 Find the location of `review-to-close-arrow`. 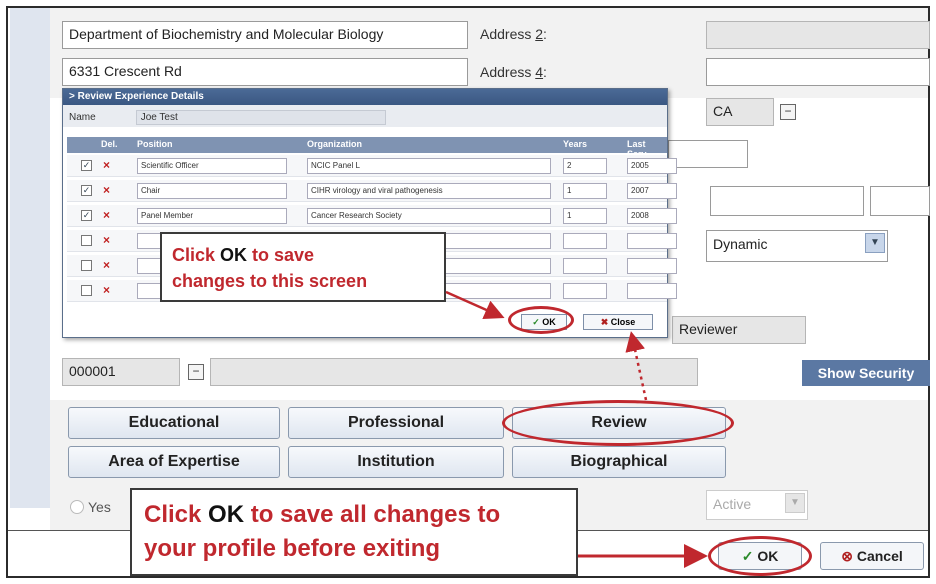

review-to-close-arrow is located at coordinates (636, 366).